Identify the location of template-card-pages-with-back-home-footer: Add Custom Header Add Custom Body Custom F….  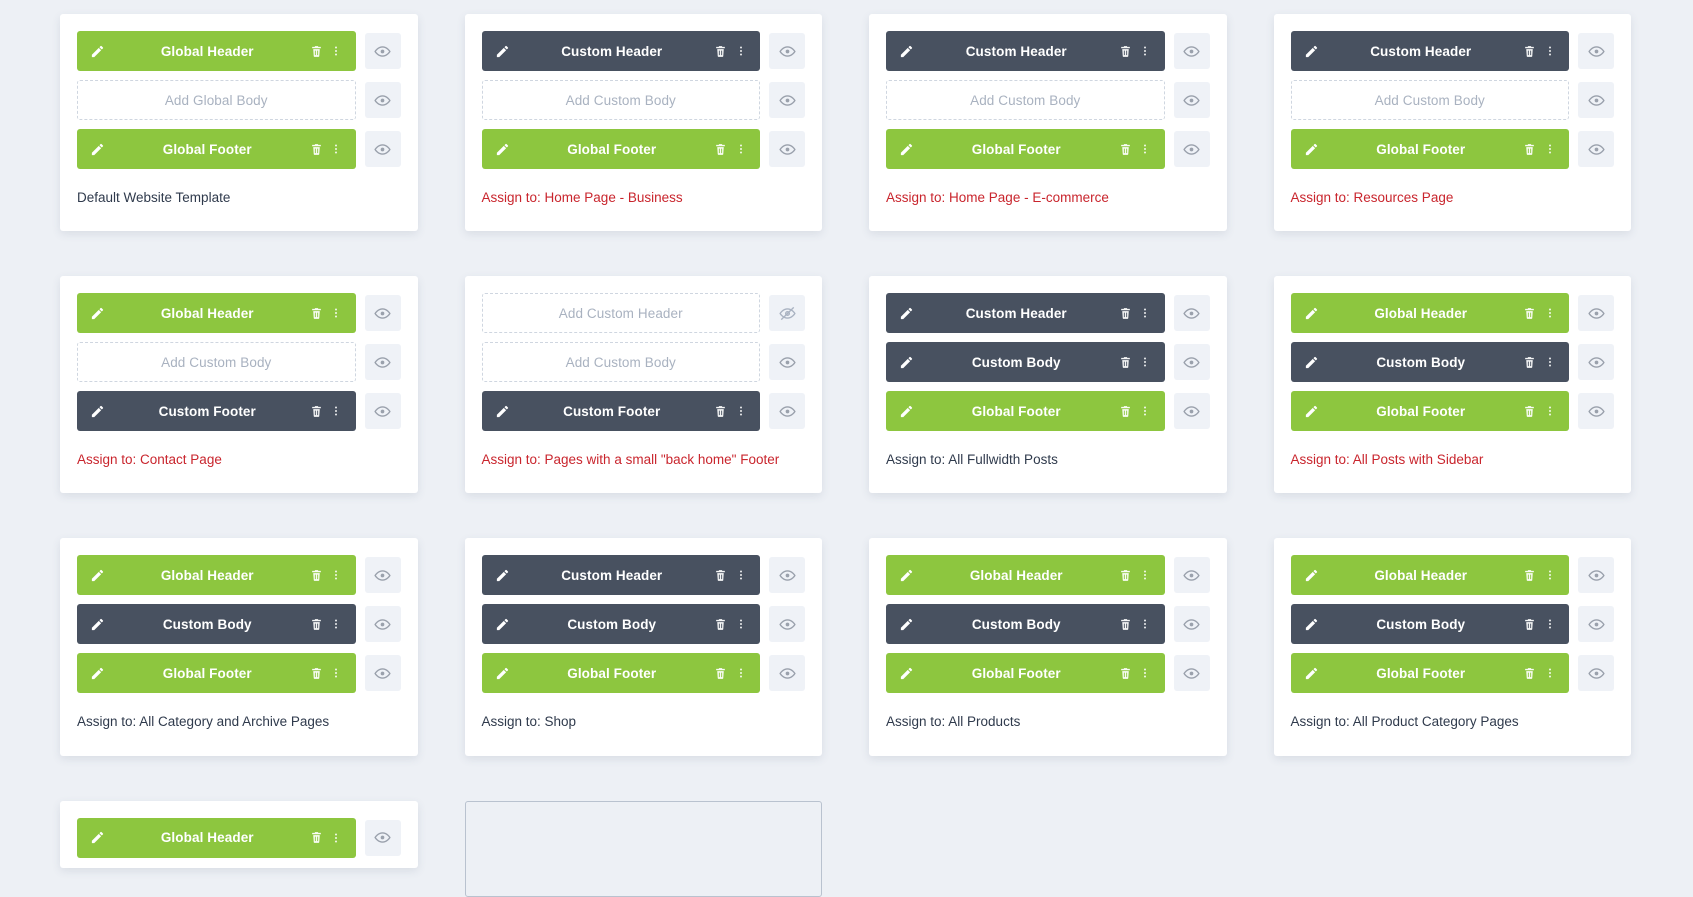
(643, 385).